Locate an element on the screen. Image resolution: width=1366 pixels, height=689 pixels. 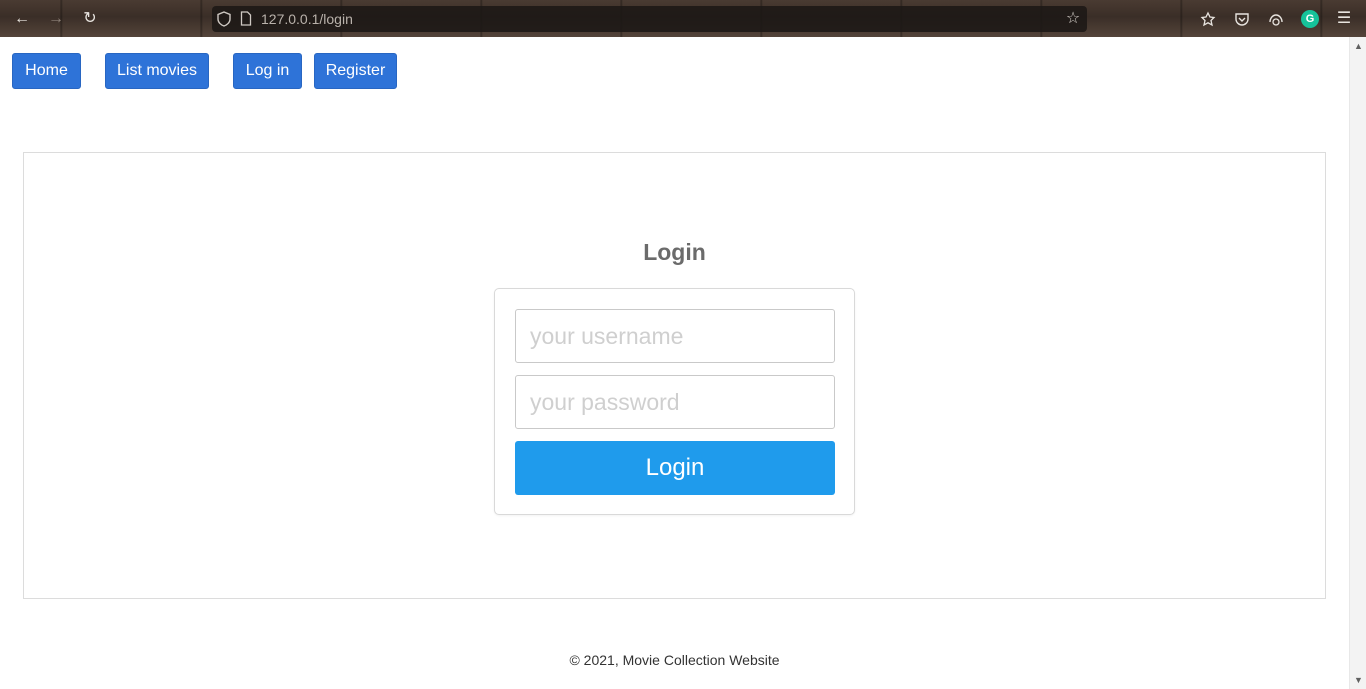
login-form: Login is located at coordinates (674, 401).